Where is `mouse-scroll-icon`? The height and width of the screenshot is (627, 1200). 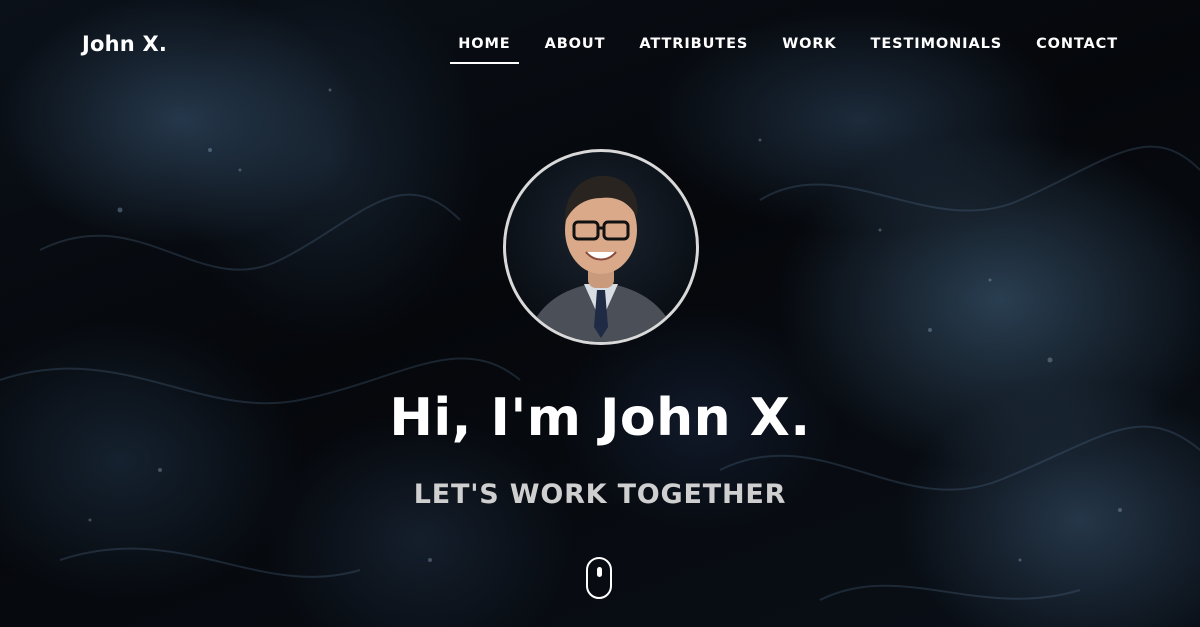
mouse-scroll-icon is located at coordinates (599, 578).